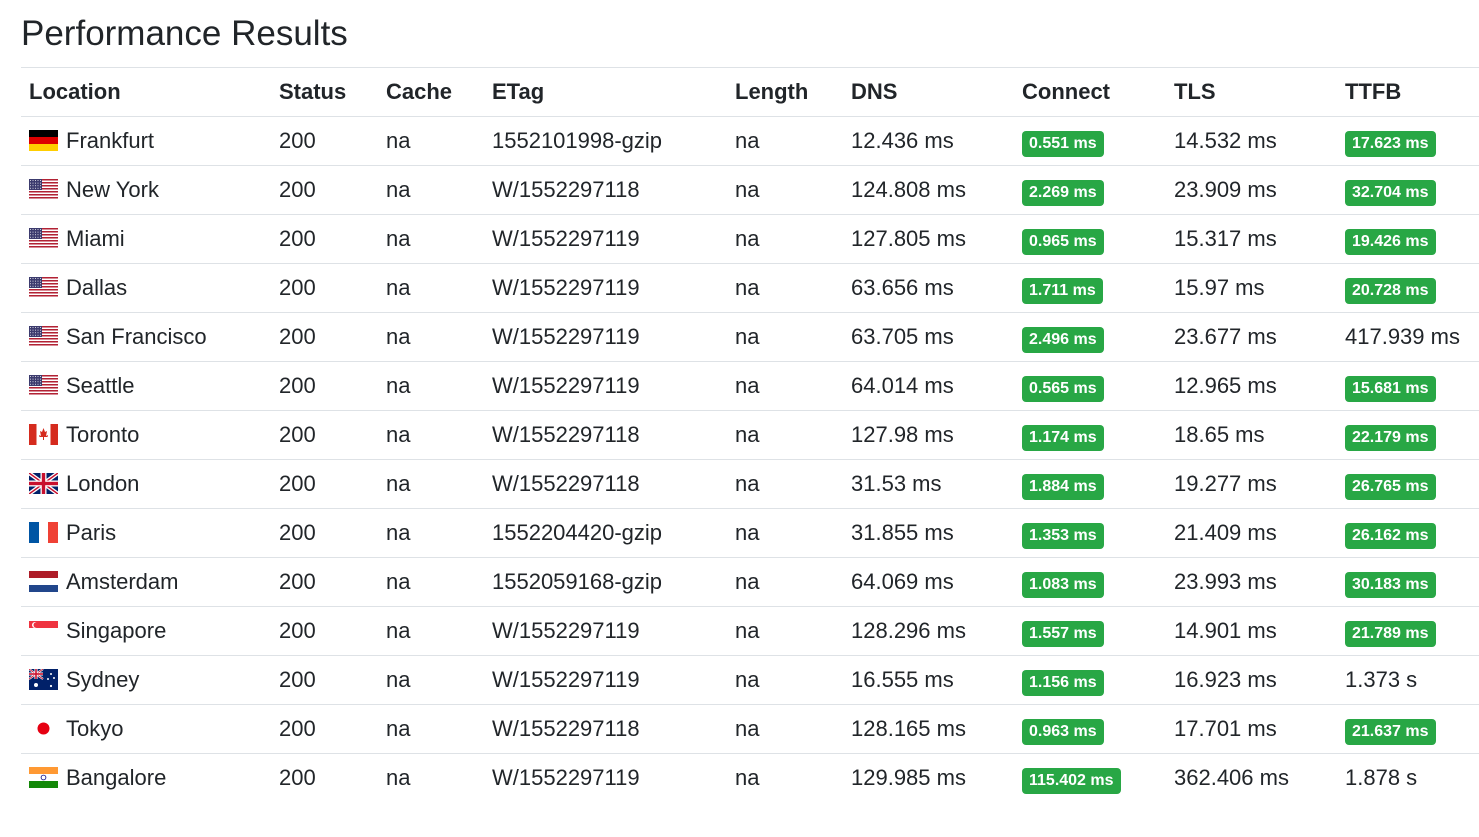 This screenshot has width=1479, height=837. Describe the element at coordinates (43, 581) in the screenshot. I see `netherlands-flag-icon` at that location.